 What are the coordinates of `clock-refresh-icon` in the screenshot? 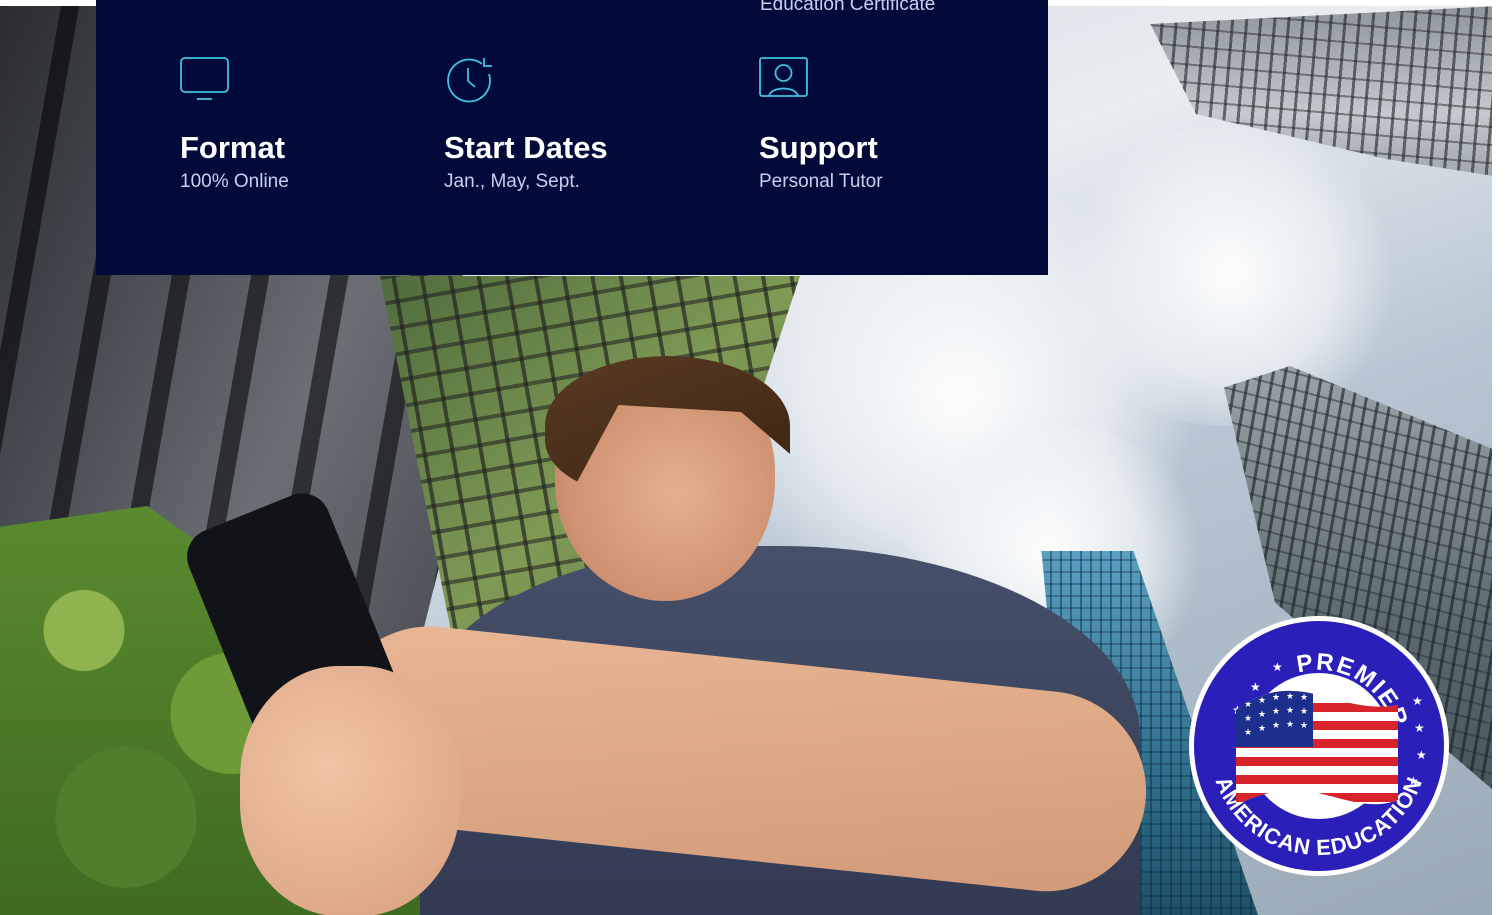 It's located at (469, 80).